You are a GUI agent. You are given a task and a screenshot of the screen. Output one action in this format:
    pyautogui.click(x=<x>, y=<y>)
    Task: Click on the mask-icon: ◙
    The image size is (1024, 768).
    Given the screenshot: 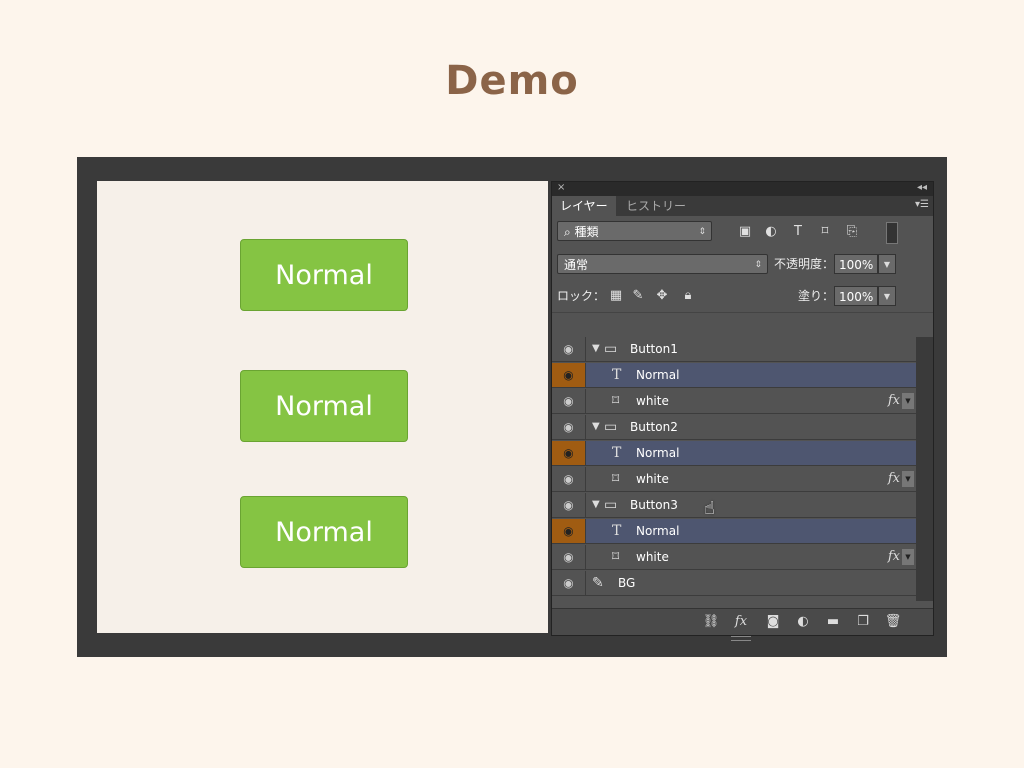 What is the action you would take?
    pyautogui.click(x=773, y=622)
    